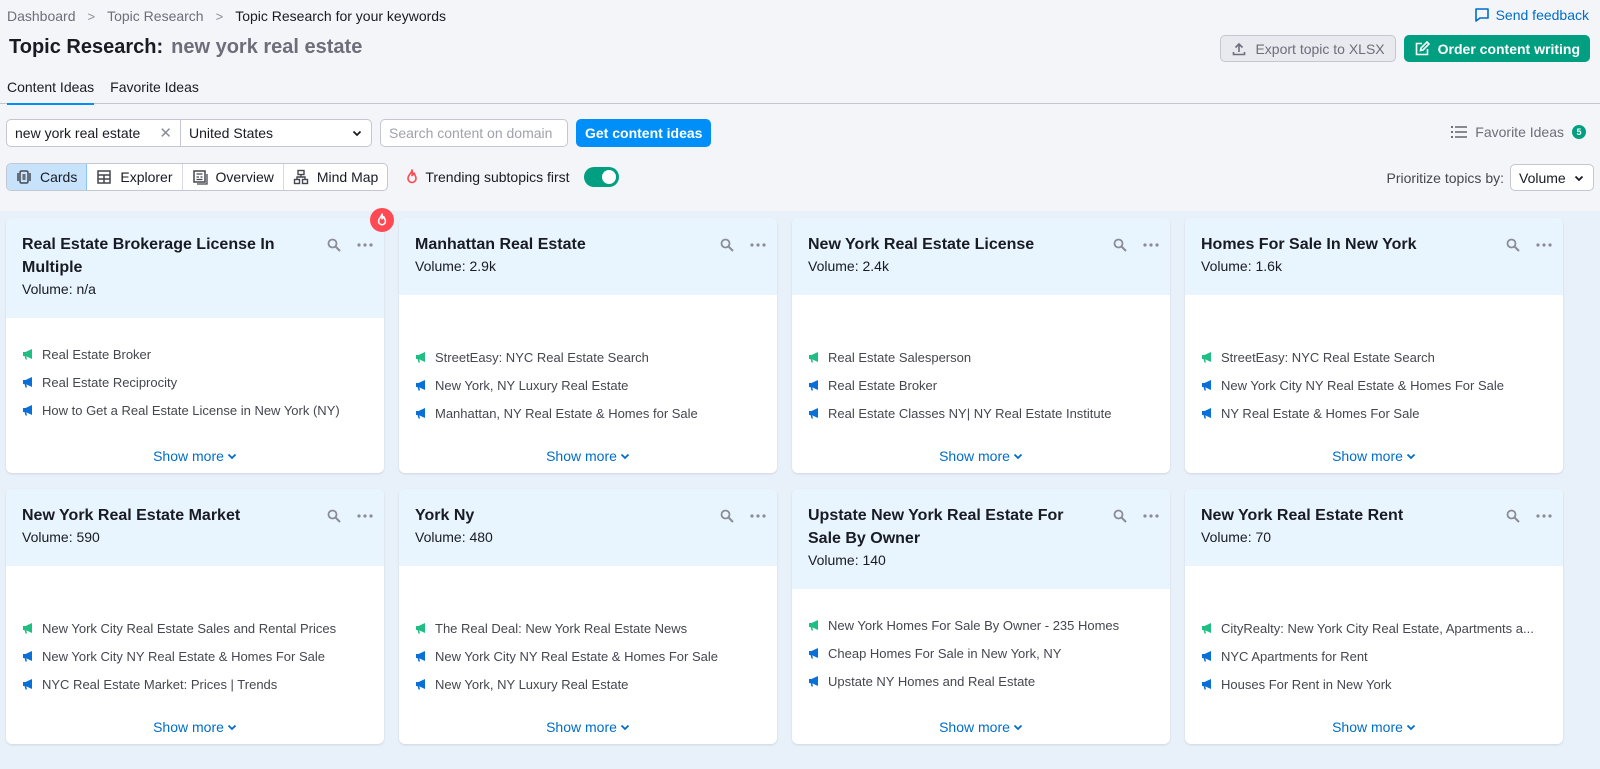  Describe the element at coordinates (195, 382) in the screenshot. I see `headline-item: Real Estate Reciprocity` at that location.